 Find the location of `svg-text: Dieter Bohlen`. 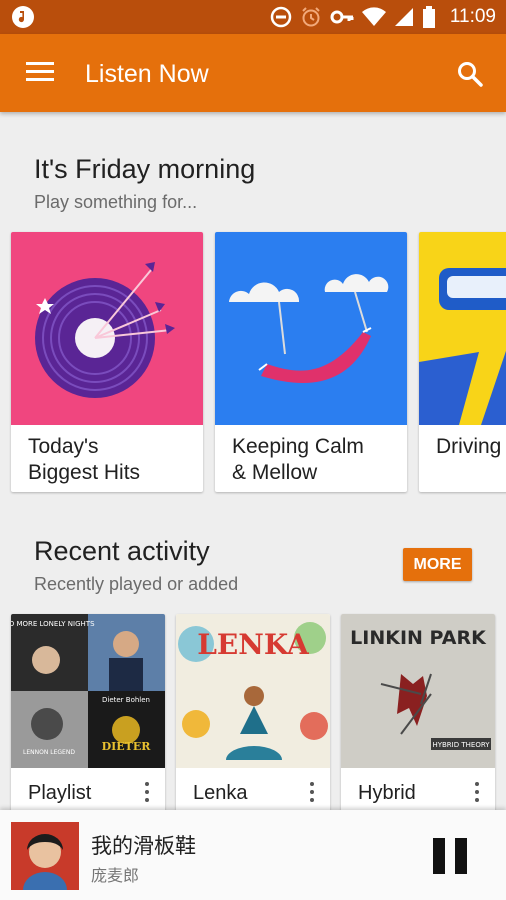

svg-text: Dieter Bohlen is located at coordinates (126, 700).